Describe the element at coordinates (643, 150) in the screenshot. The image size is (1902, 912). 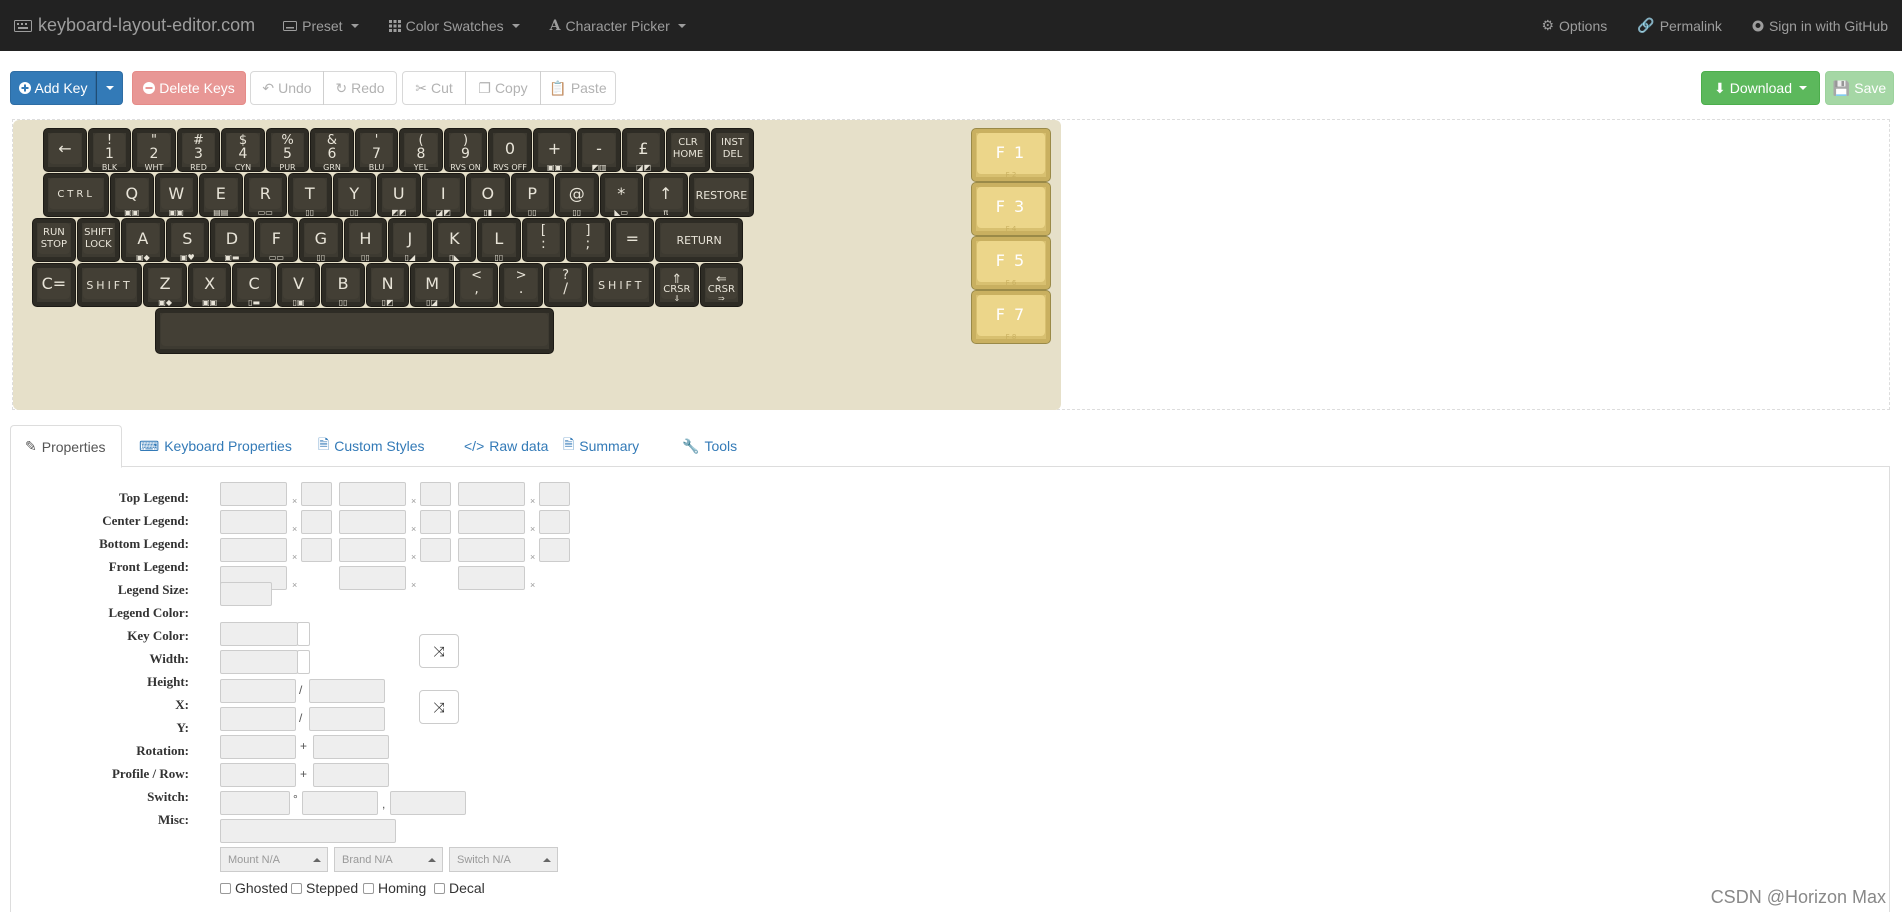
I see `keycap: £ ◪◩` at that location.